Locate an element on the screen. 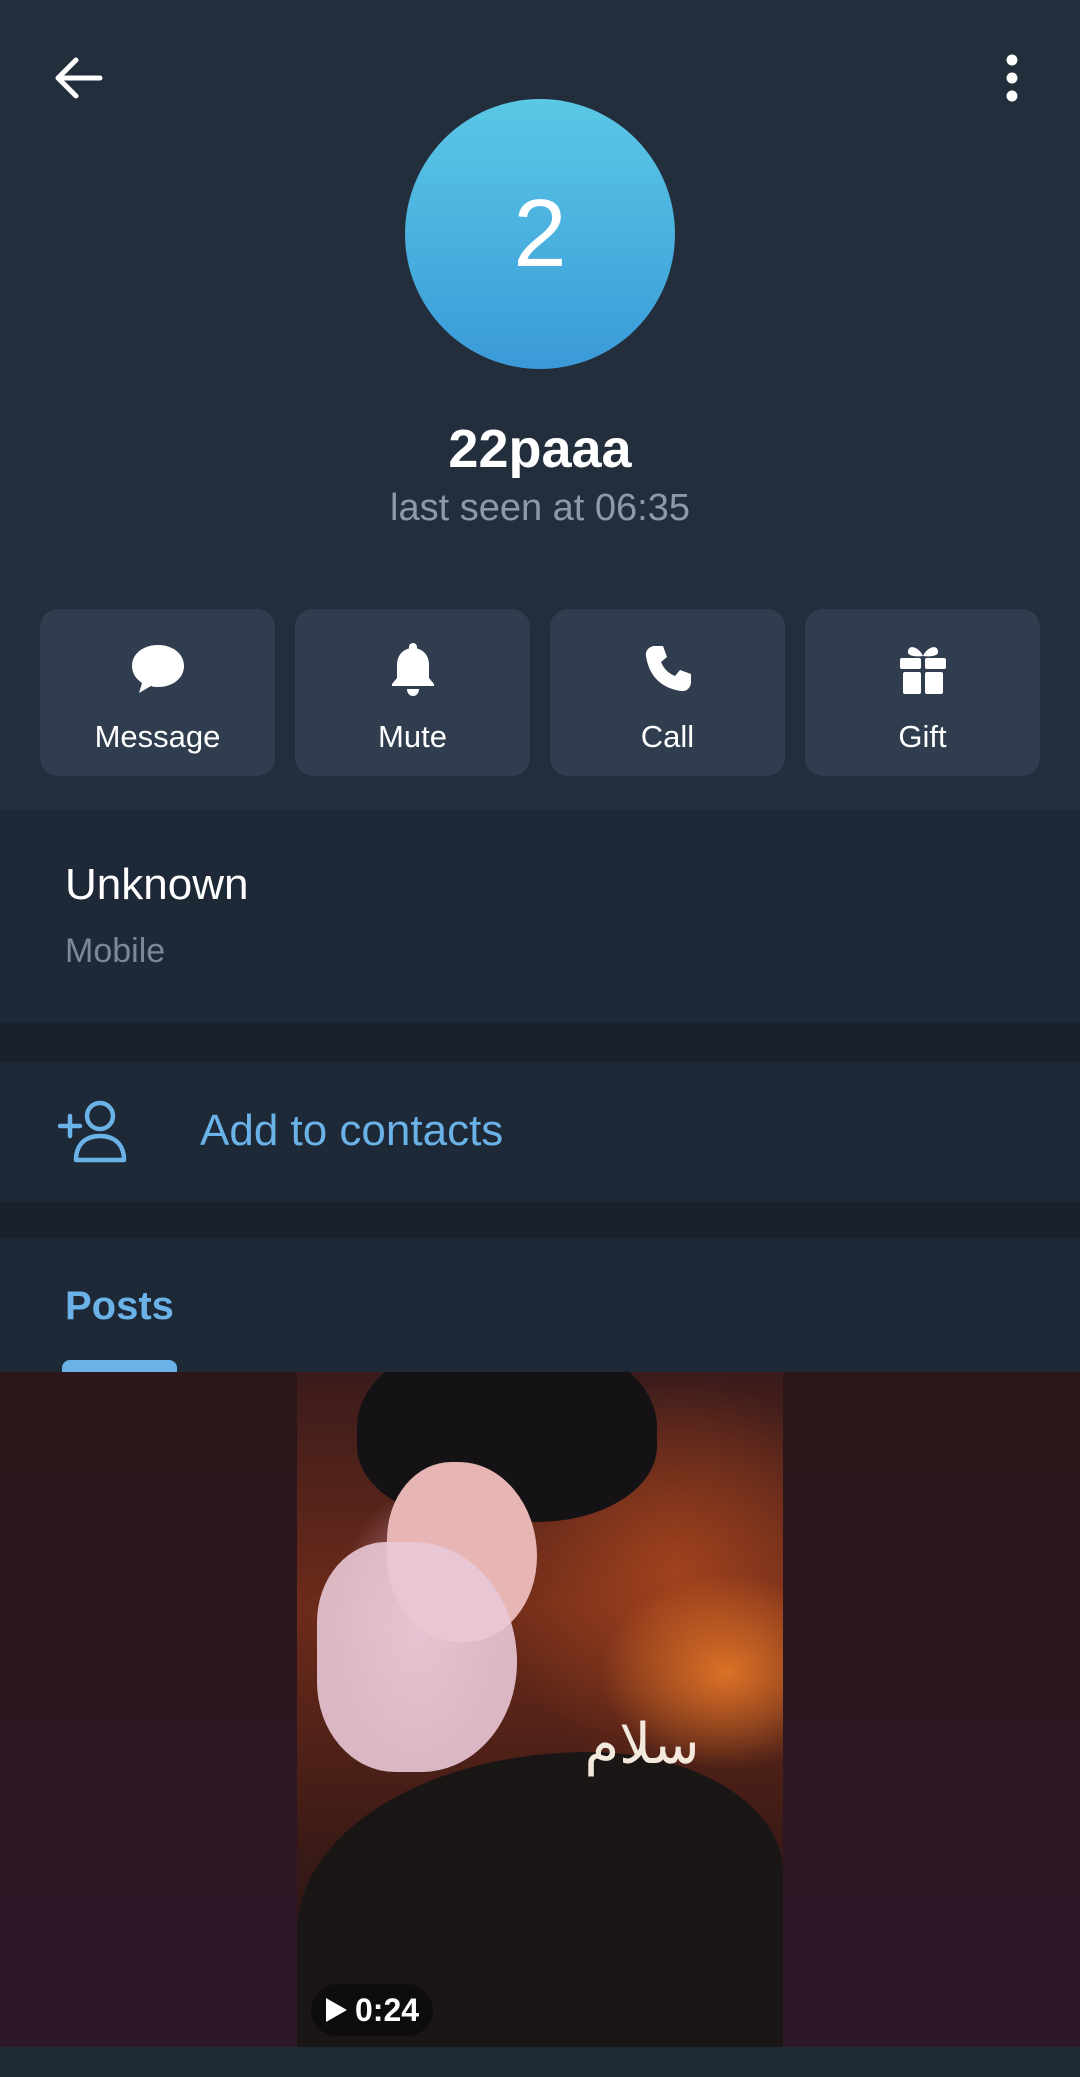 This screenshot has height=2077, width=1080. bottom-edge is located at coordinates (540, 2062).